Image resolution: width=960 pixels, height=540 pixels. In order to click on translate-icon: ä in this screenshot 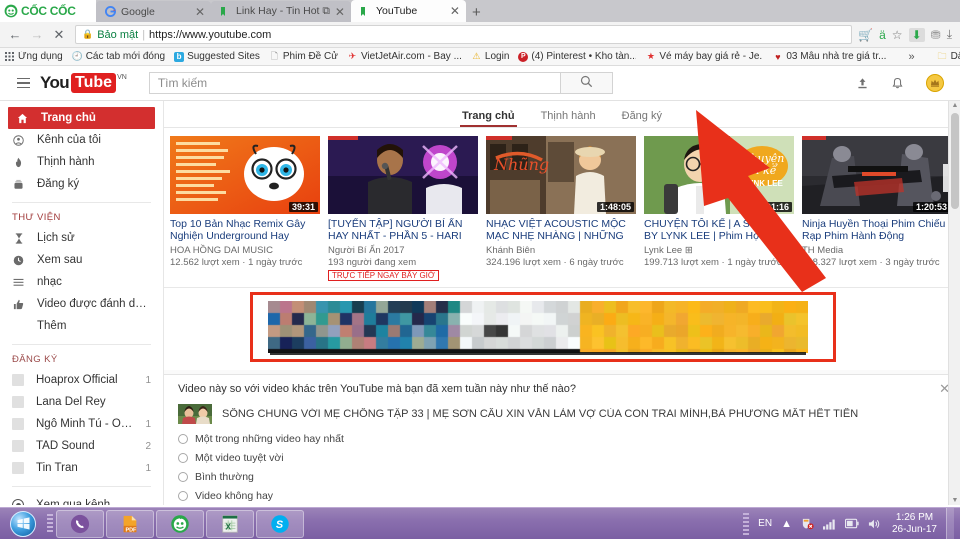, I will do `click(882, 35)`.